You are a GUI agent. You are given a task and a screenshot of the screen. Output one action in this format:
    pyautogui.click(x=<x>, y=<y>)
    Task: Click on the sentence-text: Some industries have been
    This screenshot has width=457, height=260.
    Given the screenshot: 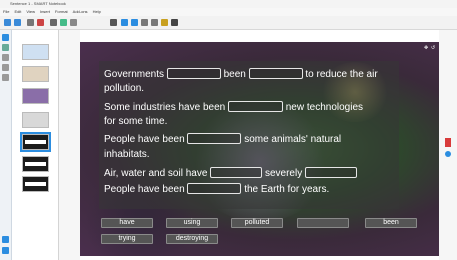 What is the action you would take?
    pyautogui.click(x=165, y=107)
    